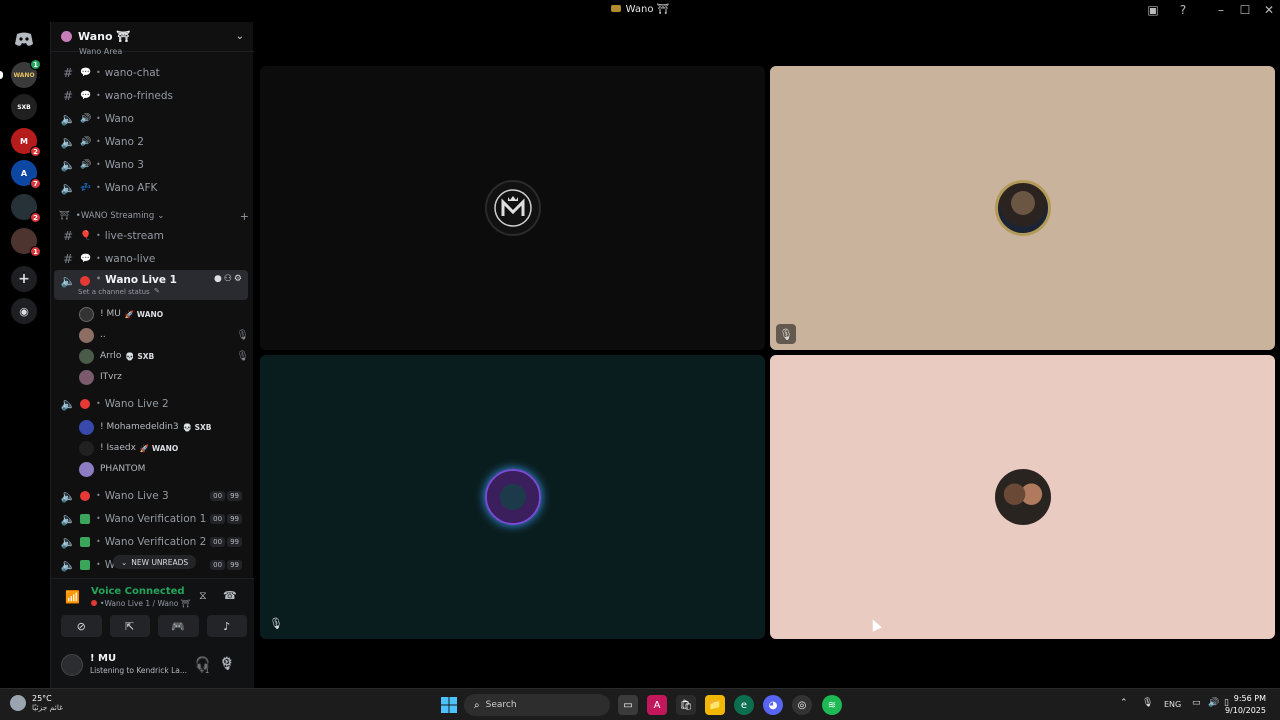 The width and height of the screenshot is (1280, 720). What do you see at coordinates (227, 662) in the screenshot?
I see `user-settings-gear-icon: ⚙` at bounding box center [227, 662].